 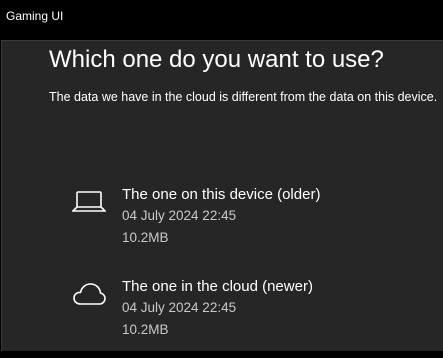 What do you see at coordinates (216, 59) in the screenshot?
I see `dialog-heading: Which one do you want to use?` at bounding box center [216, 59].